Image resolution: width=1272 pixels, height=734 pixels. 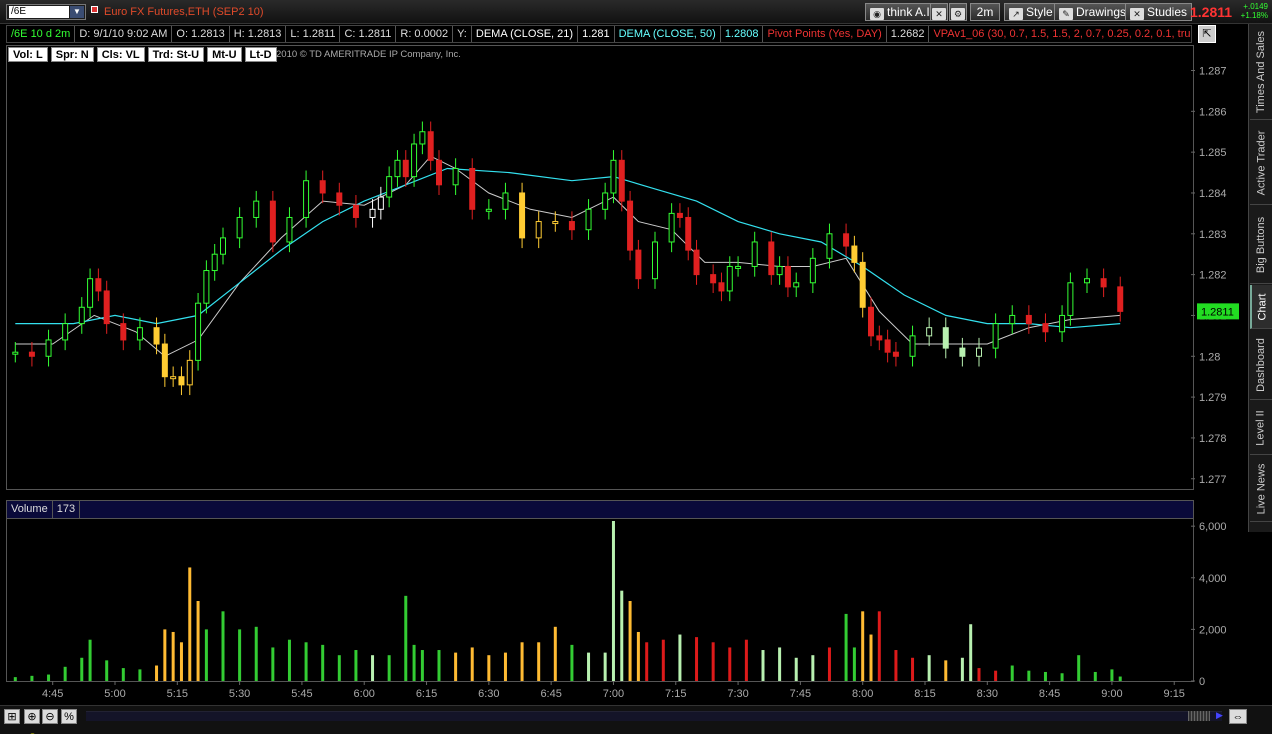 I want to click on settings-button: ⚙, so click(x=958, y=12).